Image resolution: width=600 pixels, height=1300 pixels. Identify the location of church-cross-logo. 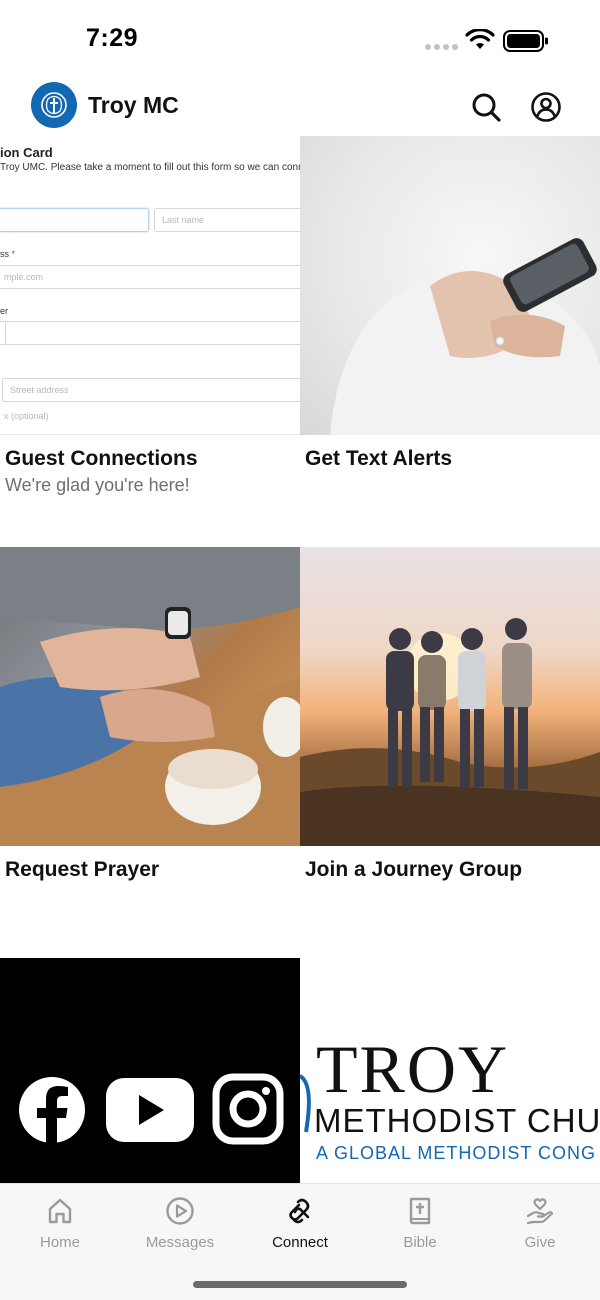
(54, 105).